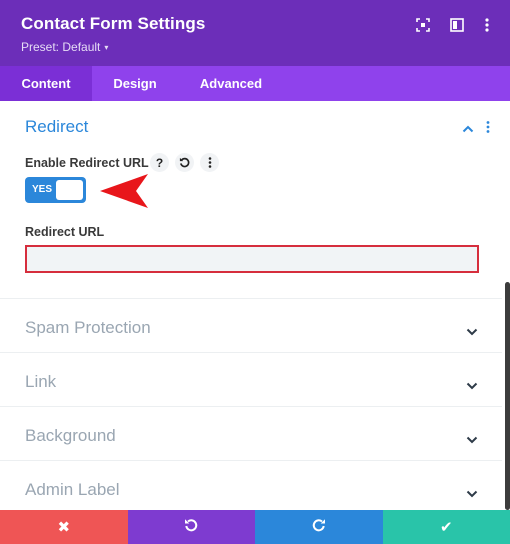  I want to click on reset-icon, so click(184, 162).